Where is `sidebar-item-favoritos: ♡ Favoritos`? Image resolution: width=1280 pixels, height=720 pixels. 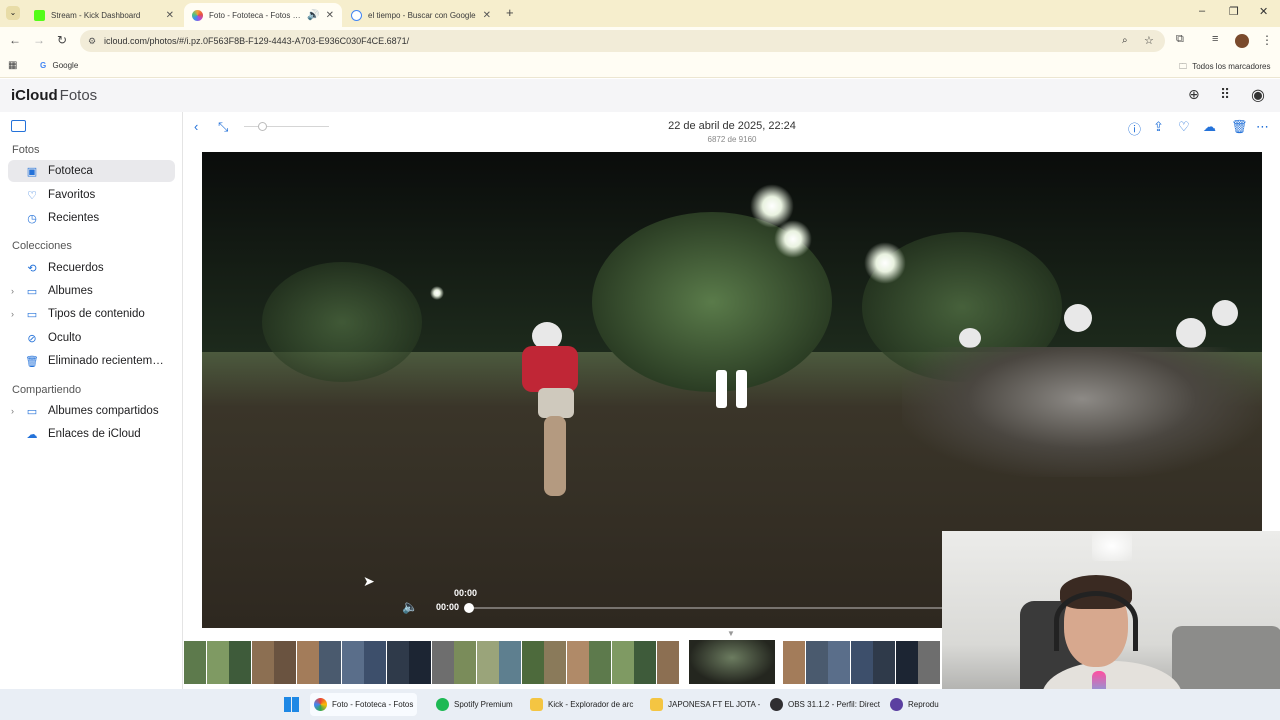
sidebar-item-favoritos: ♡ Favoritos is located at coordinates (91, 195).